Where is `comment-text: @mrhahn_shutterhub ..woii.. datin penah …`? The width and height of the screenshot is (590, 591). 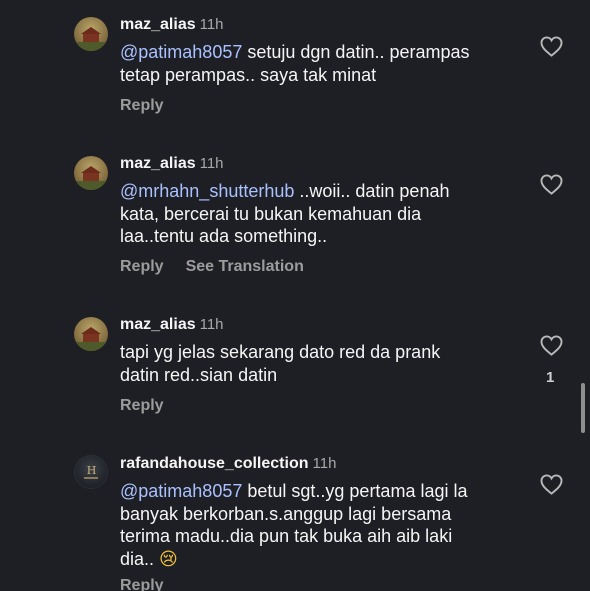 comment-text: @mrhahn_shutterhub ..woii.. datin penah … is located at coordinates (320, 214).